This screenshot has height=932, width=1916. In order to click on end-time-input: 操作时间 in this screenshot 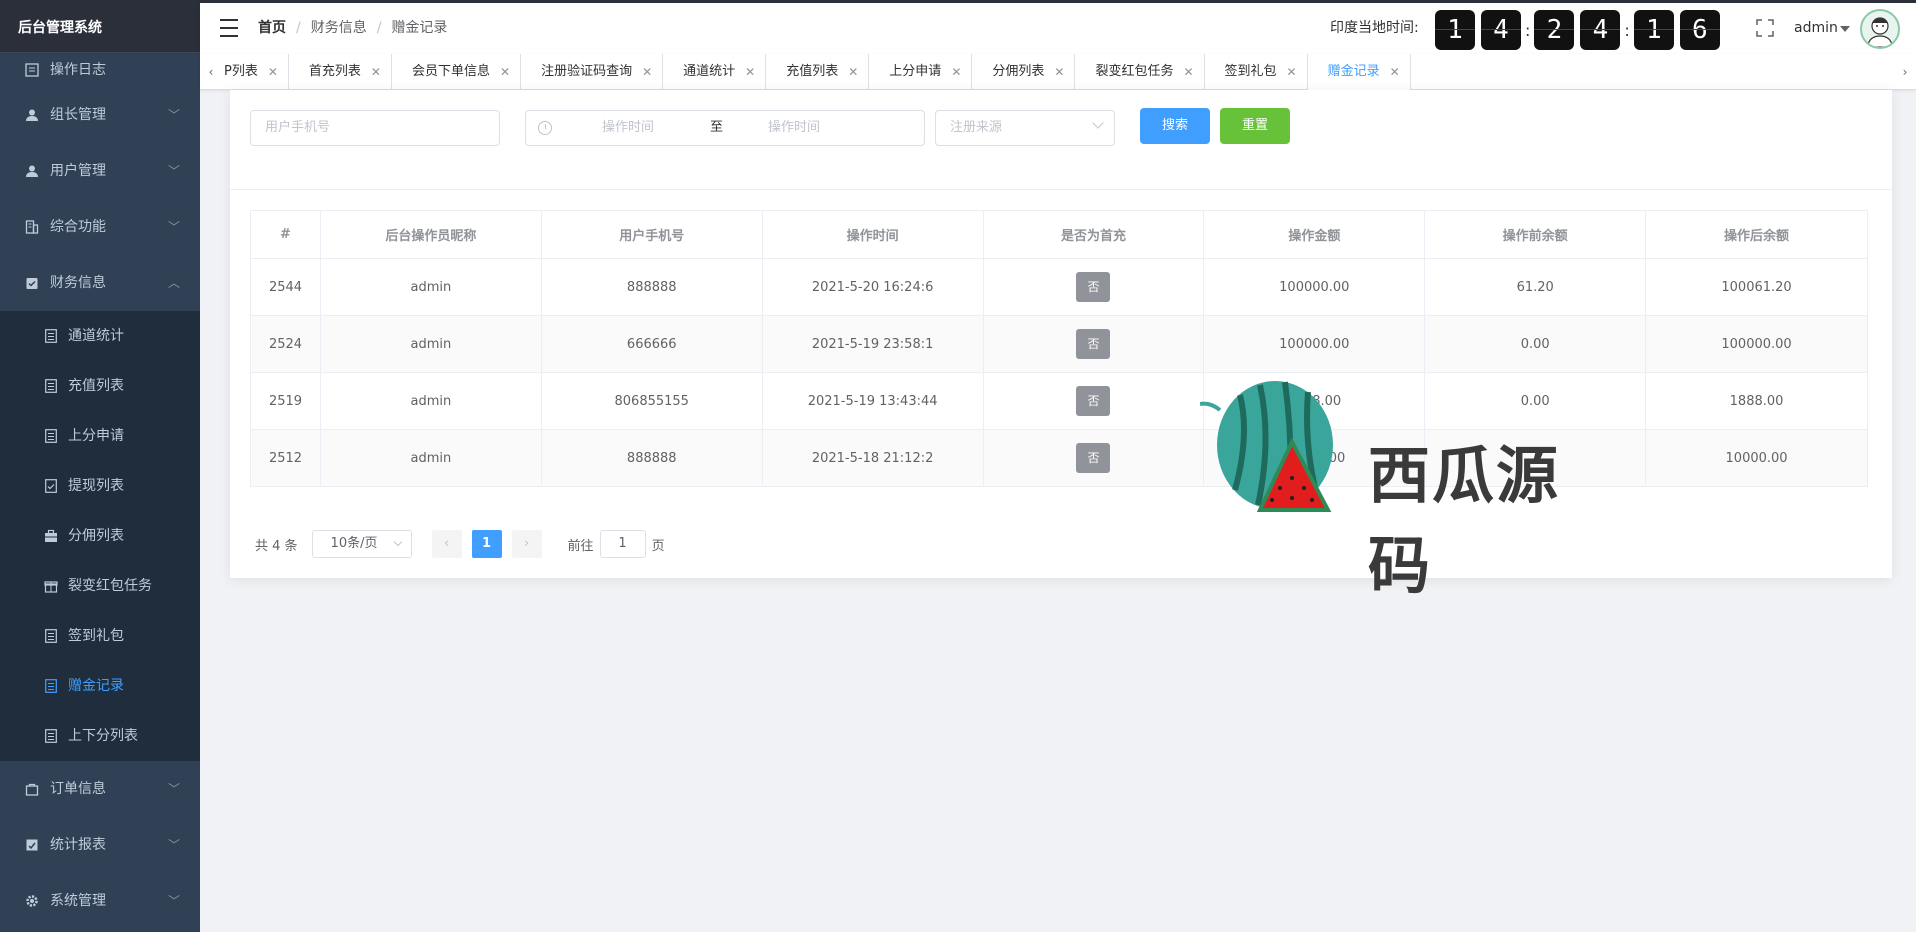, I will do `click(794, 128)`.